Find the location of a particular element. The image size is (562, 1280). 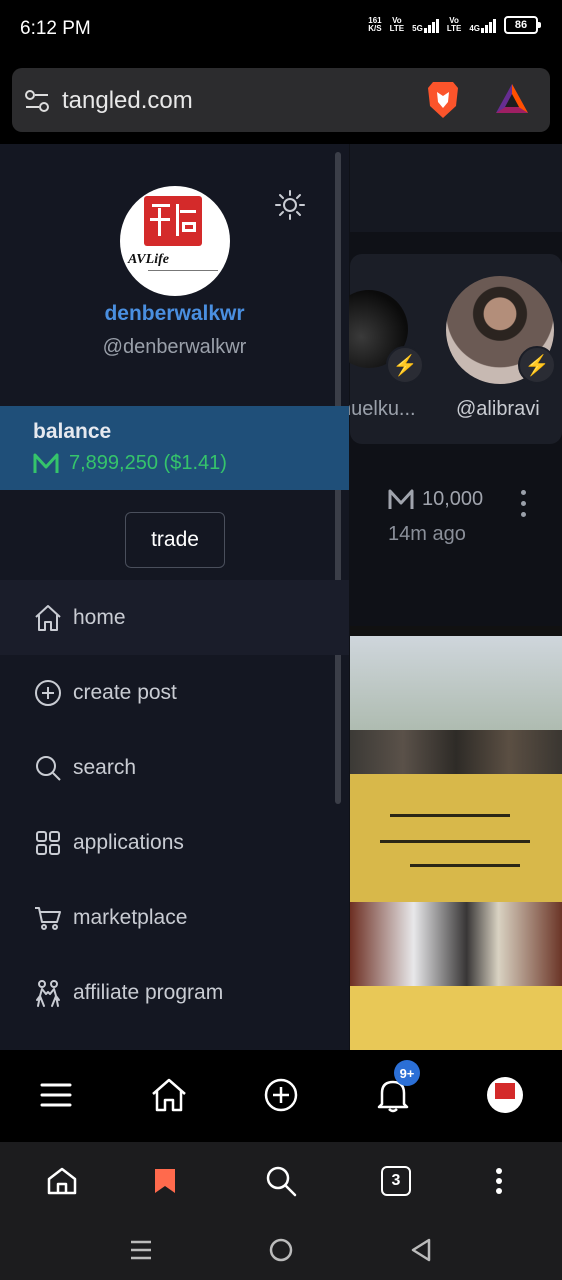

profile-avatar: AVLife is located at coordinates (175, 241).